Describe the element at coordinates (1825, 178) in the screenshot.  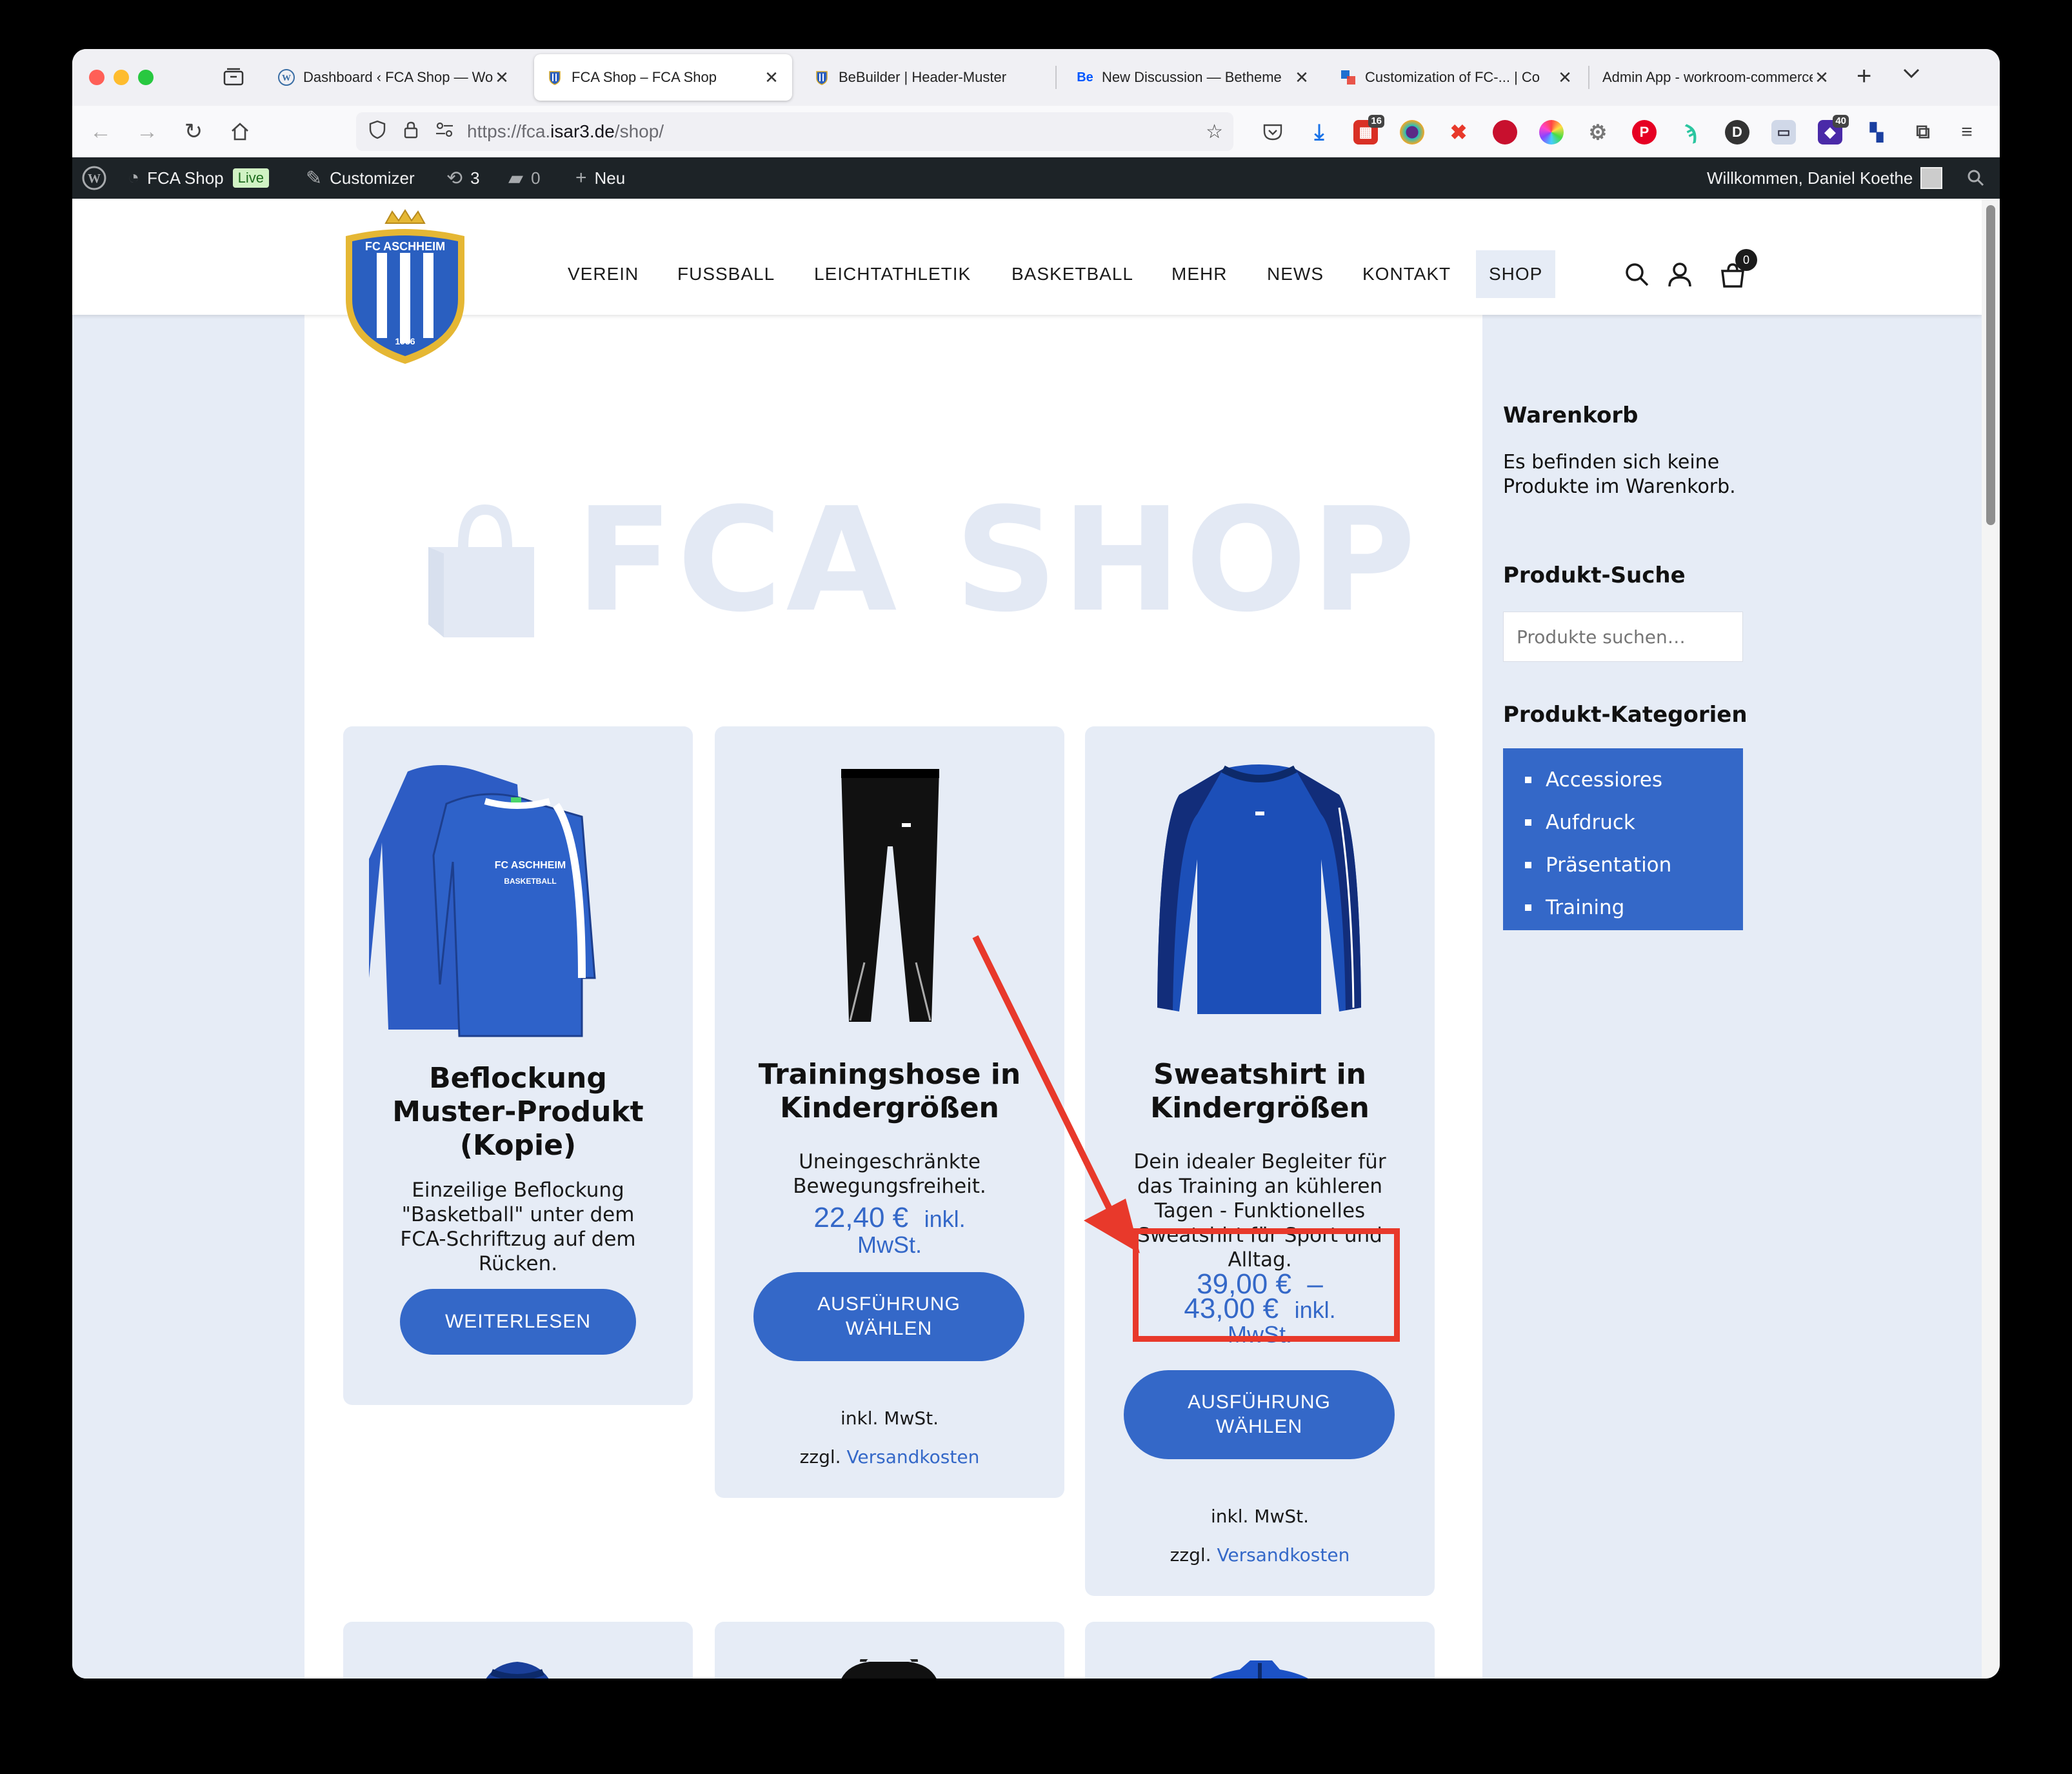
I see `account-menu: Willkommen, Daniel Koethe` at that location.